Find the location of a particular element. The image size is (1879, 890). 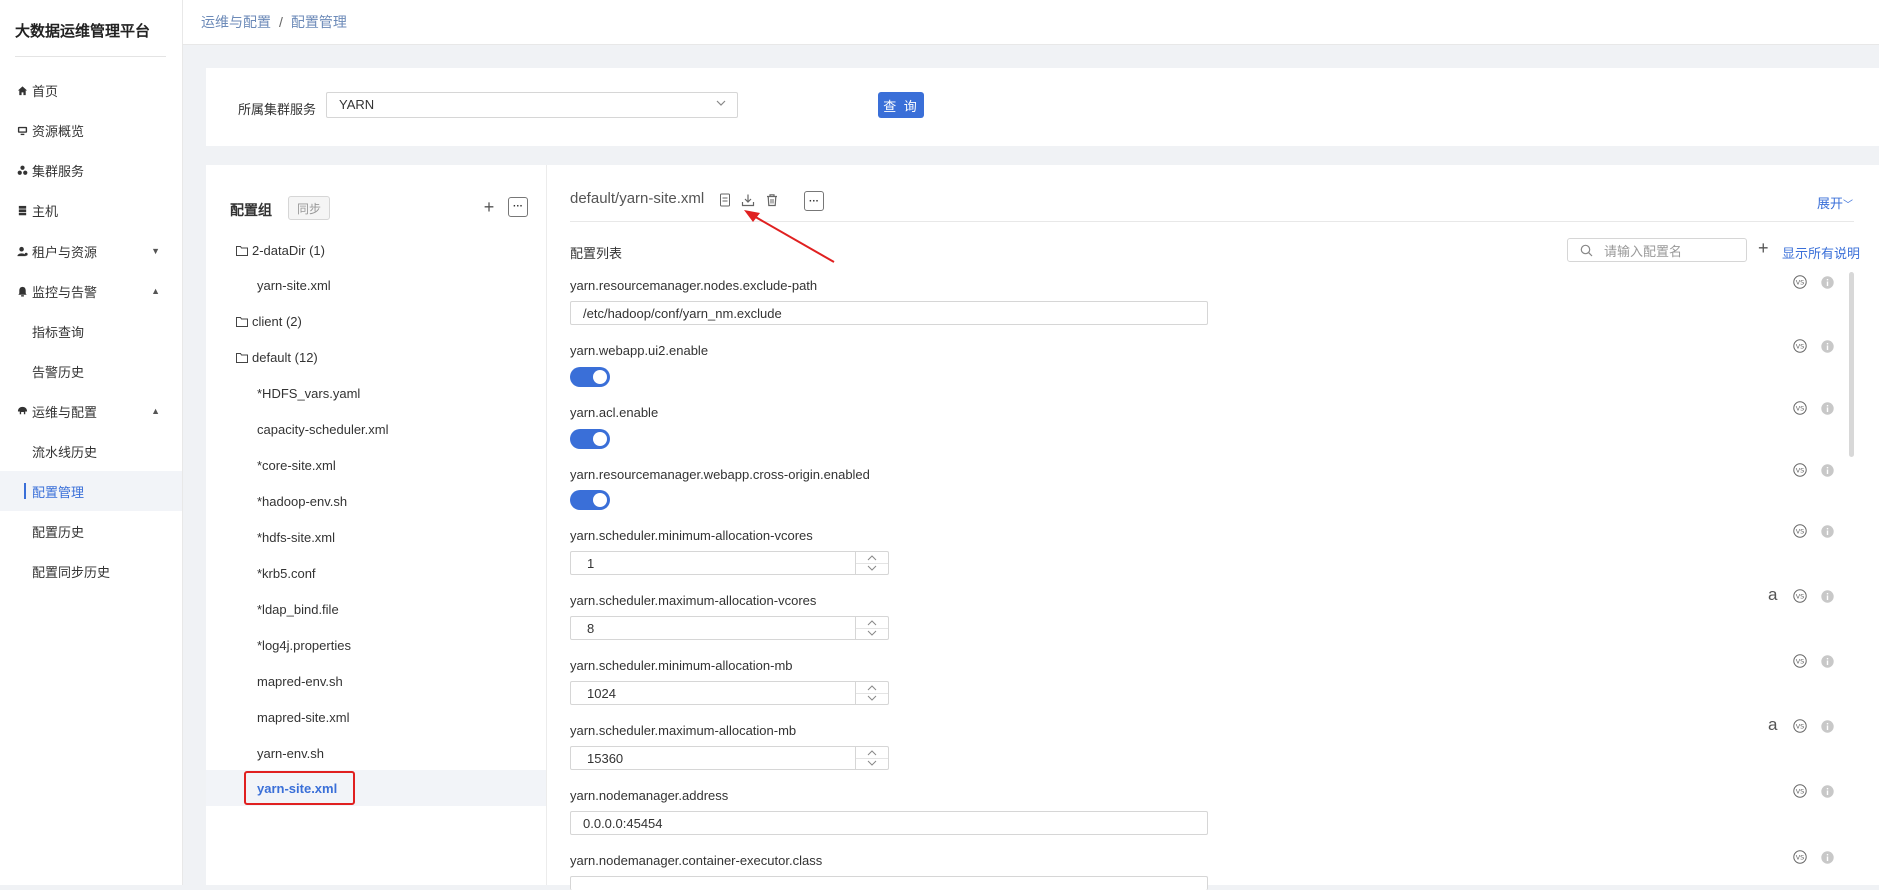

tree-file-item: capacity-scheduler.xml is located at coordinates (376, 429).